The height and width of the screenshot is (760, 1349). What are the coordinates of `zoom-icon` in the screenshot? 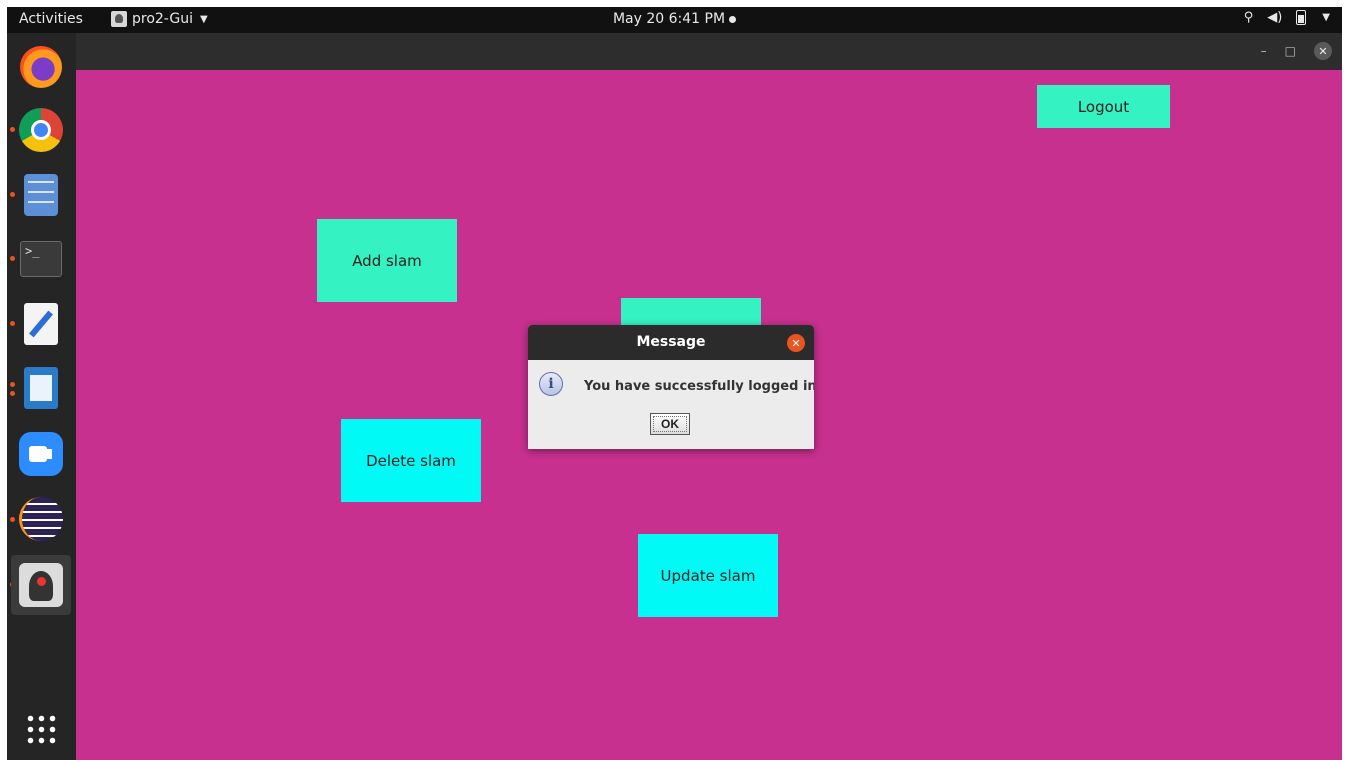 It's located at (41, 454).